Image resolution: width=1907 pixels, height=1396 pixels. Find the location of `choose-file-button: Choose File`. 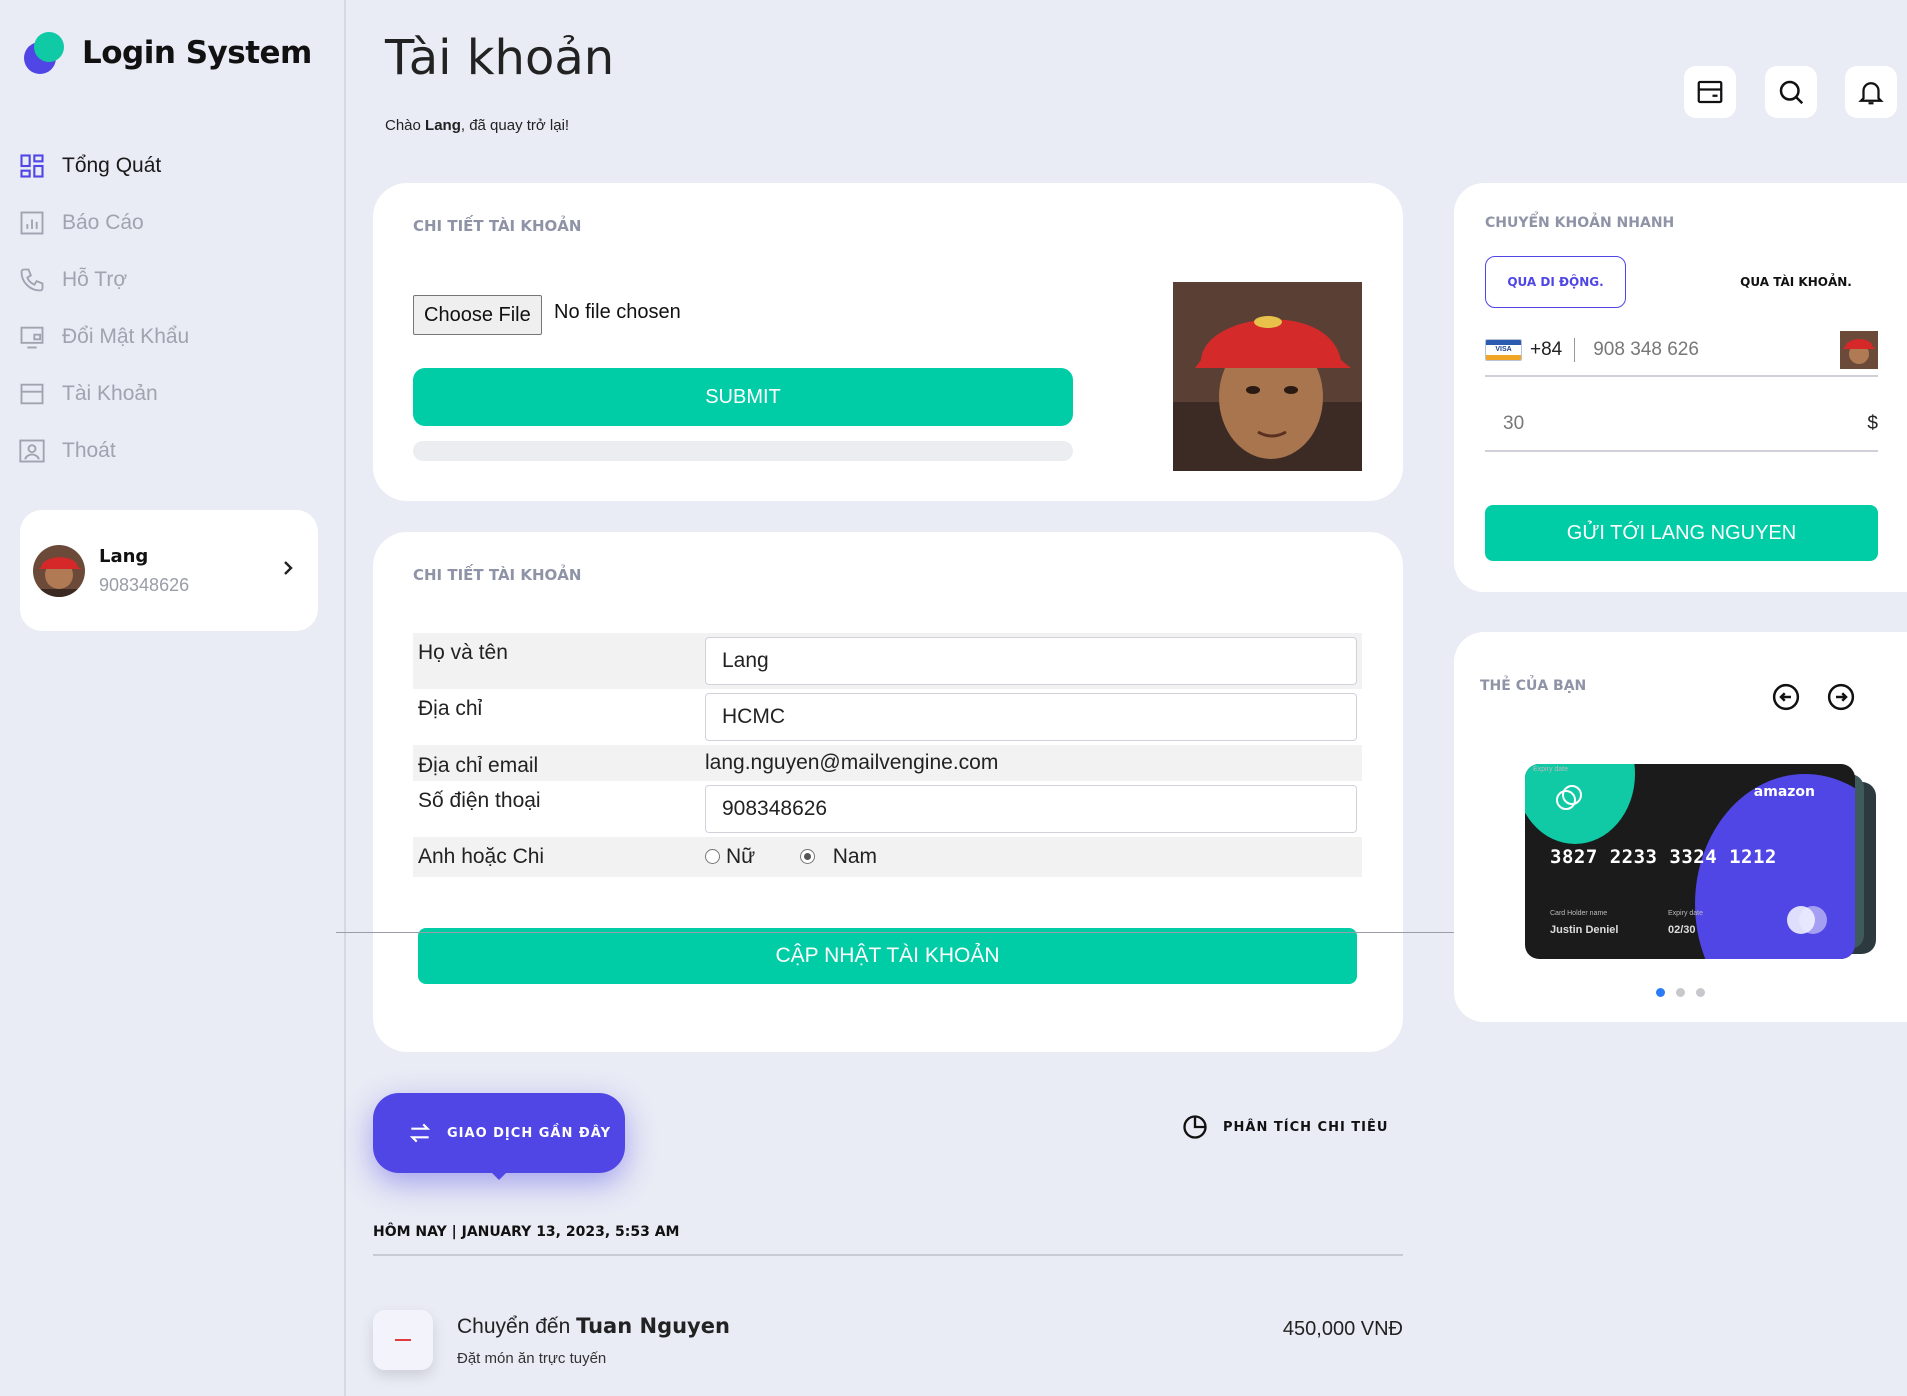

choose-file-button: Choose File is located at coordinates (477, 315).